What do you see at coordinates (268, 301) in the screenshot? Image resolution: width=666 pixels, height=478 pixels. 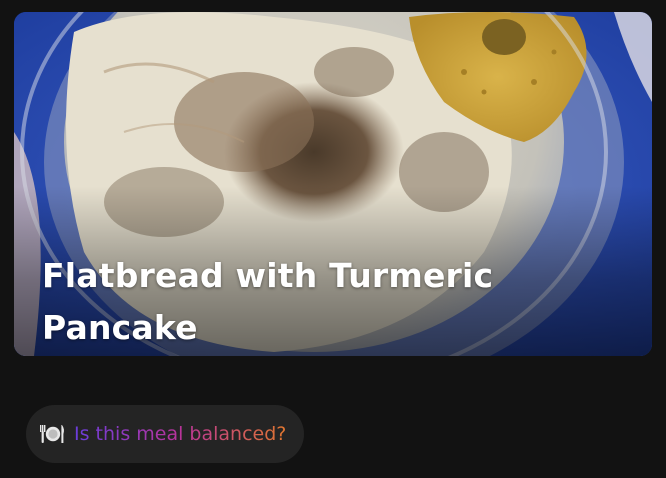 I see `meal-title: Flatbread with Turmeric Pancake` at bounding box center [268, 301].